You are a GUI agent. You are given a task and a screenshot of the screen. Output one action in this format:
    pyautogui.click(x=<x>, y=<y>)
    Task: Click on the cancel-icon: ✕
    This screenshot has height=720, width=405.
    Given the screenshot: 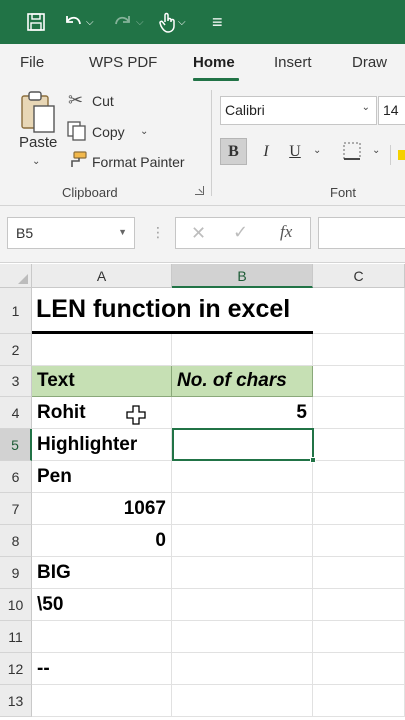 What is the action you would take?
    pyautogui.click(x=198, y=233)
    